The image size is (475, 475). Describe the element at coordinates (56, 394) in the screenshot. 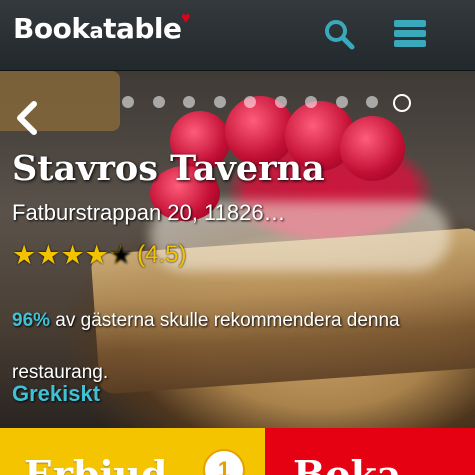

I see `cuisine-label: Grekiskt` at that location.